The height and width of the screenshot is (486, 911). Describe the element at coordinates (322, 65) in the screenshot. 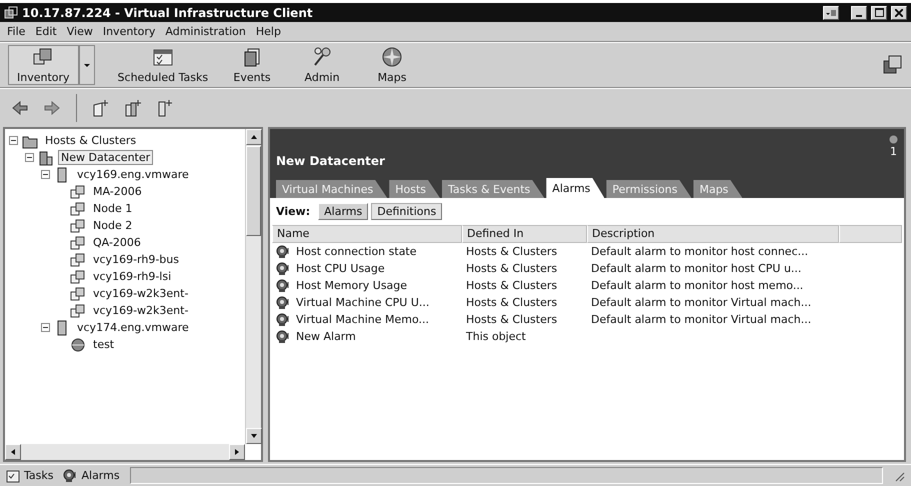

I see `toolbar-button: Admin` at that location.